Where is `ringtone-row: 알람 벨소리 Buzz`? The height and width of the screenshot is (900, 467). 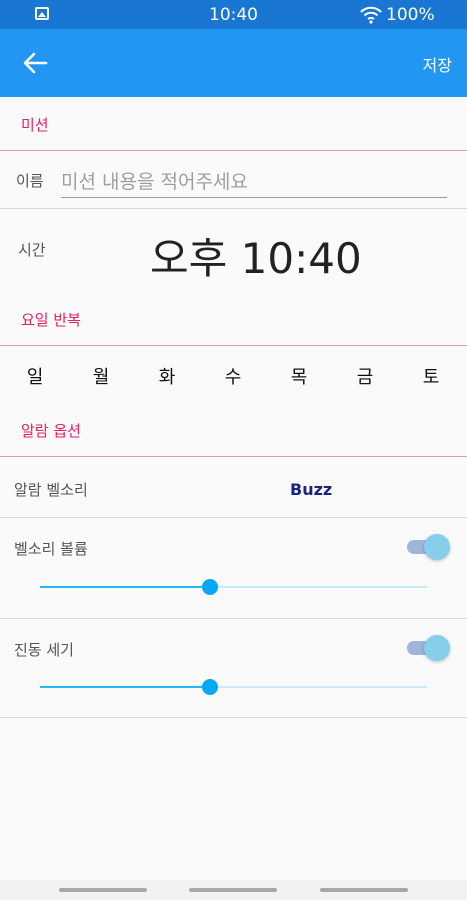 ringtone-row: 알람 벨소리 Buzz is located at coordinates (233, 487).